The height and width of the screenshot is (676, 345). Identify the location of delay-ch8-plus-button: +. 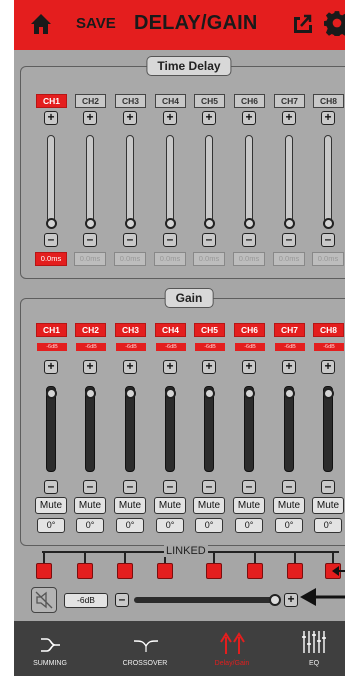
(328, 118).